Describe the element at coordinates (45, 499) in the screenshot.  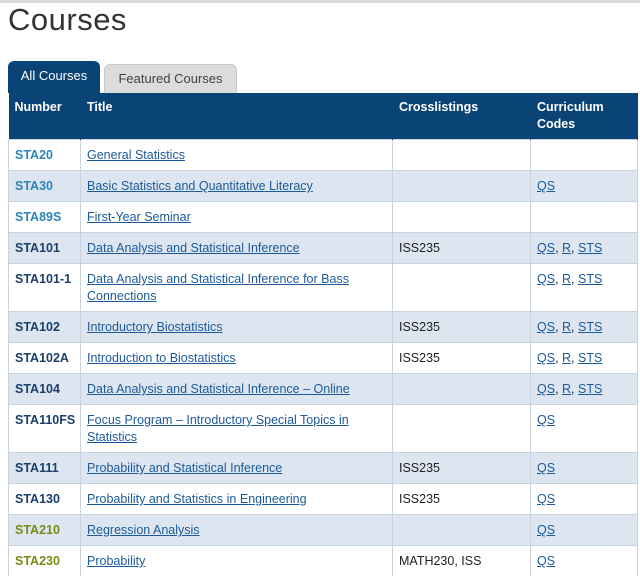
I see `course-number: STA130` at that location.